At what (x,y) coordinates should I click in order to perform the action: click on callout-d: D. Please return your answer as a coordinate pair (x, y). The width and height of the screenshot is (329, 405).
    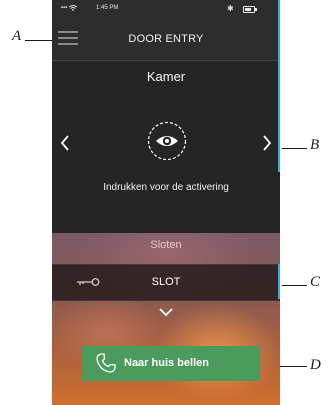
    Looking at the image, I should click on (315, 365).